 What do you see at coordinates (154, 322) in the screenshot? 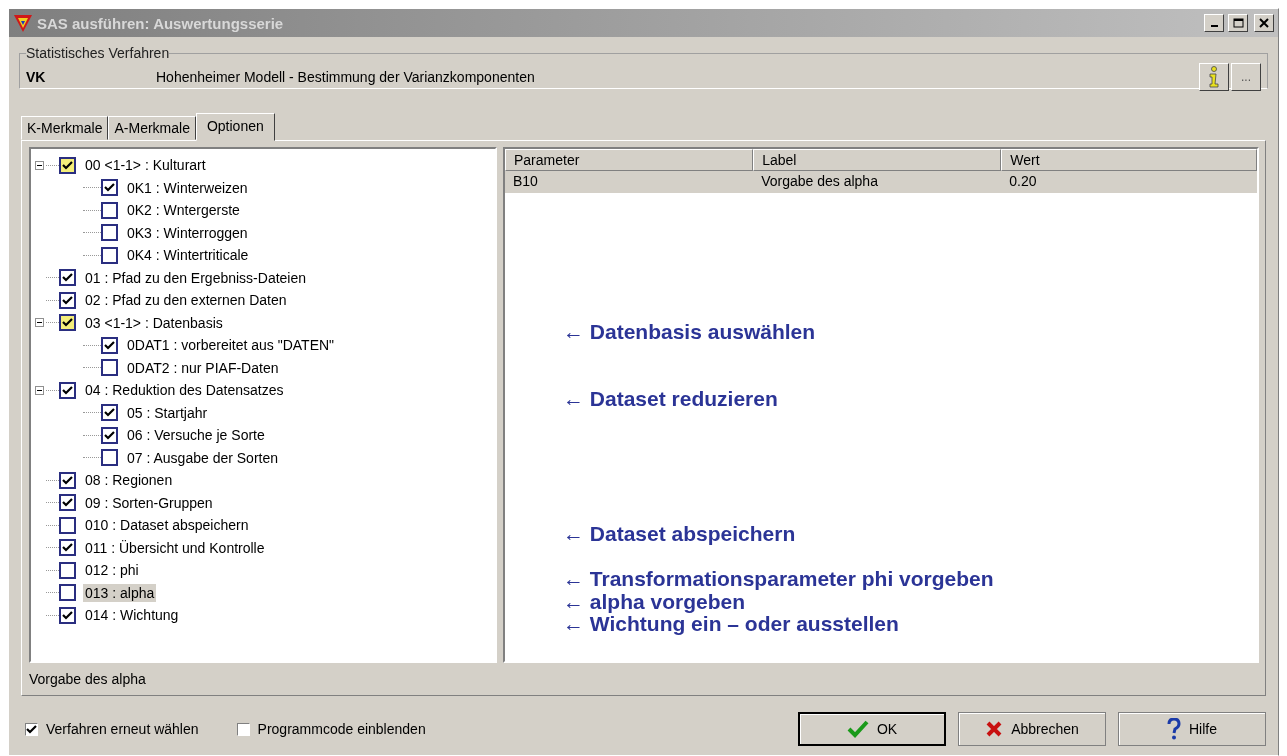
I see `tree-item: 03 <1-1> : Datenbasis` at bounding box center [154, 322].